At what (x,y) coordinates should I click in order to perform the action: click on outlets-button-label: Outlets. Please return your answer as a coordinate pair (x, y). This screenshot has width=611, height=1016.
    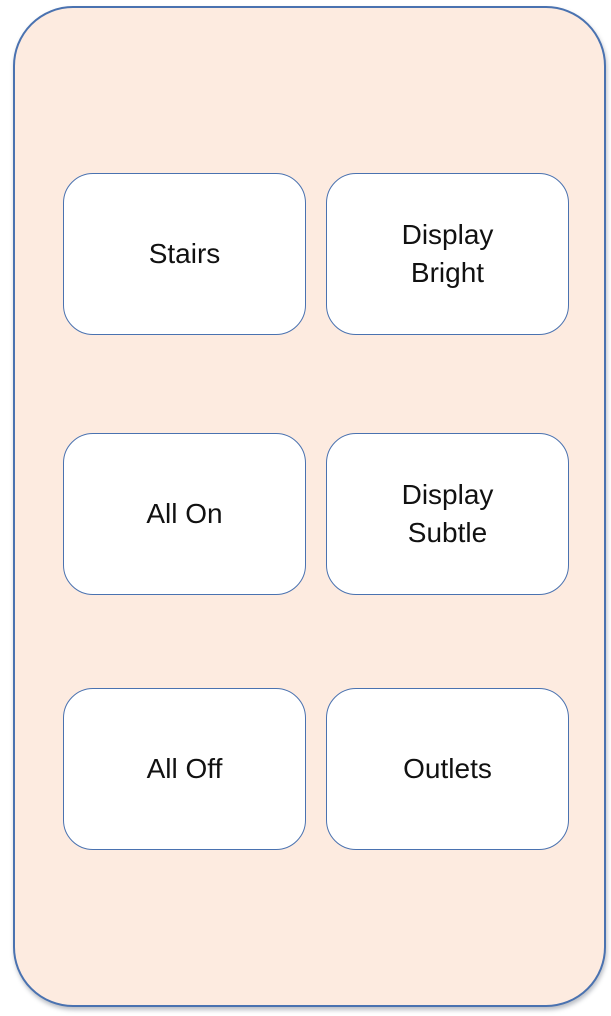
    Looking at the image, I should click on (447, 768).